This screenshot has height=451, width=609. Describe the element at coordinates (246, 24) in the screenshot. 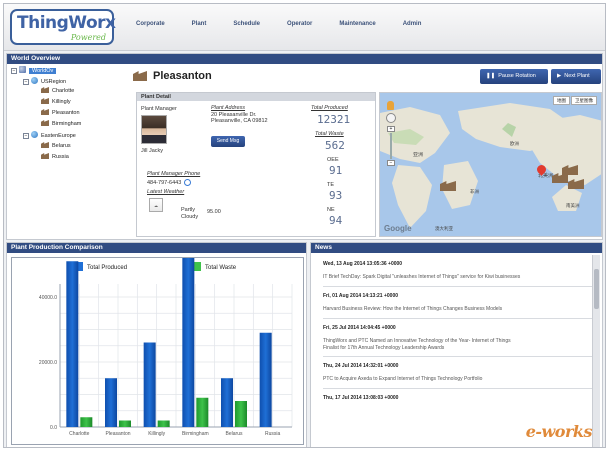

I see `nav-schedule: Schedule` at that location.